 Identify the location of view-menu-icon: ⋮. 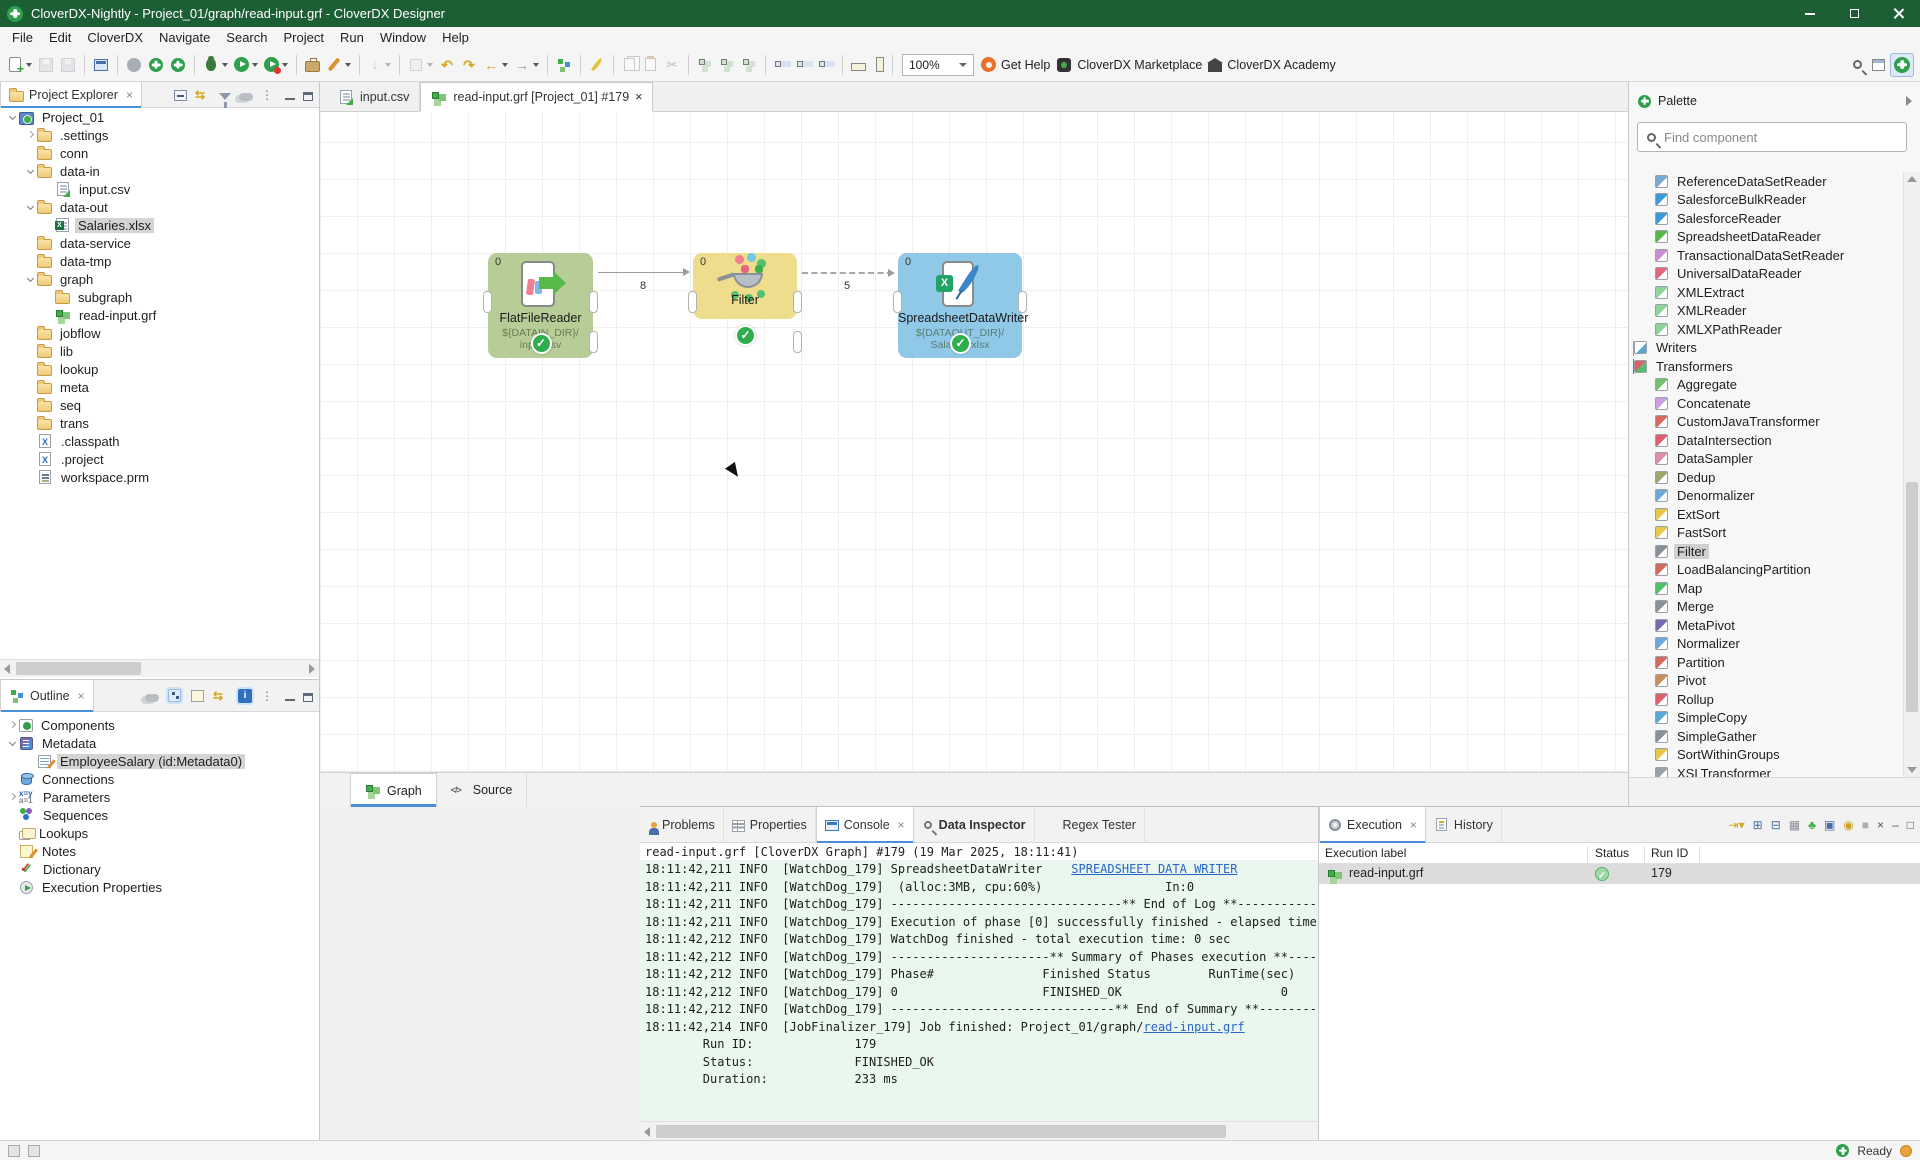
(269, 95).